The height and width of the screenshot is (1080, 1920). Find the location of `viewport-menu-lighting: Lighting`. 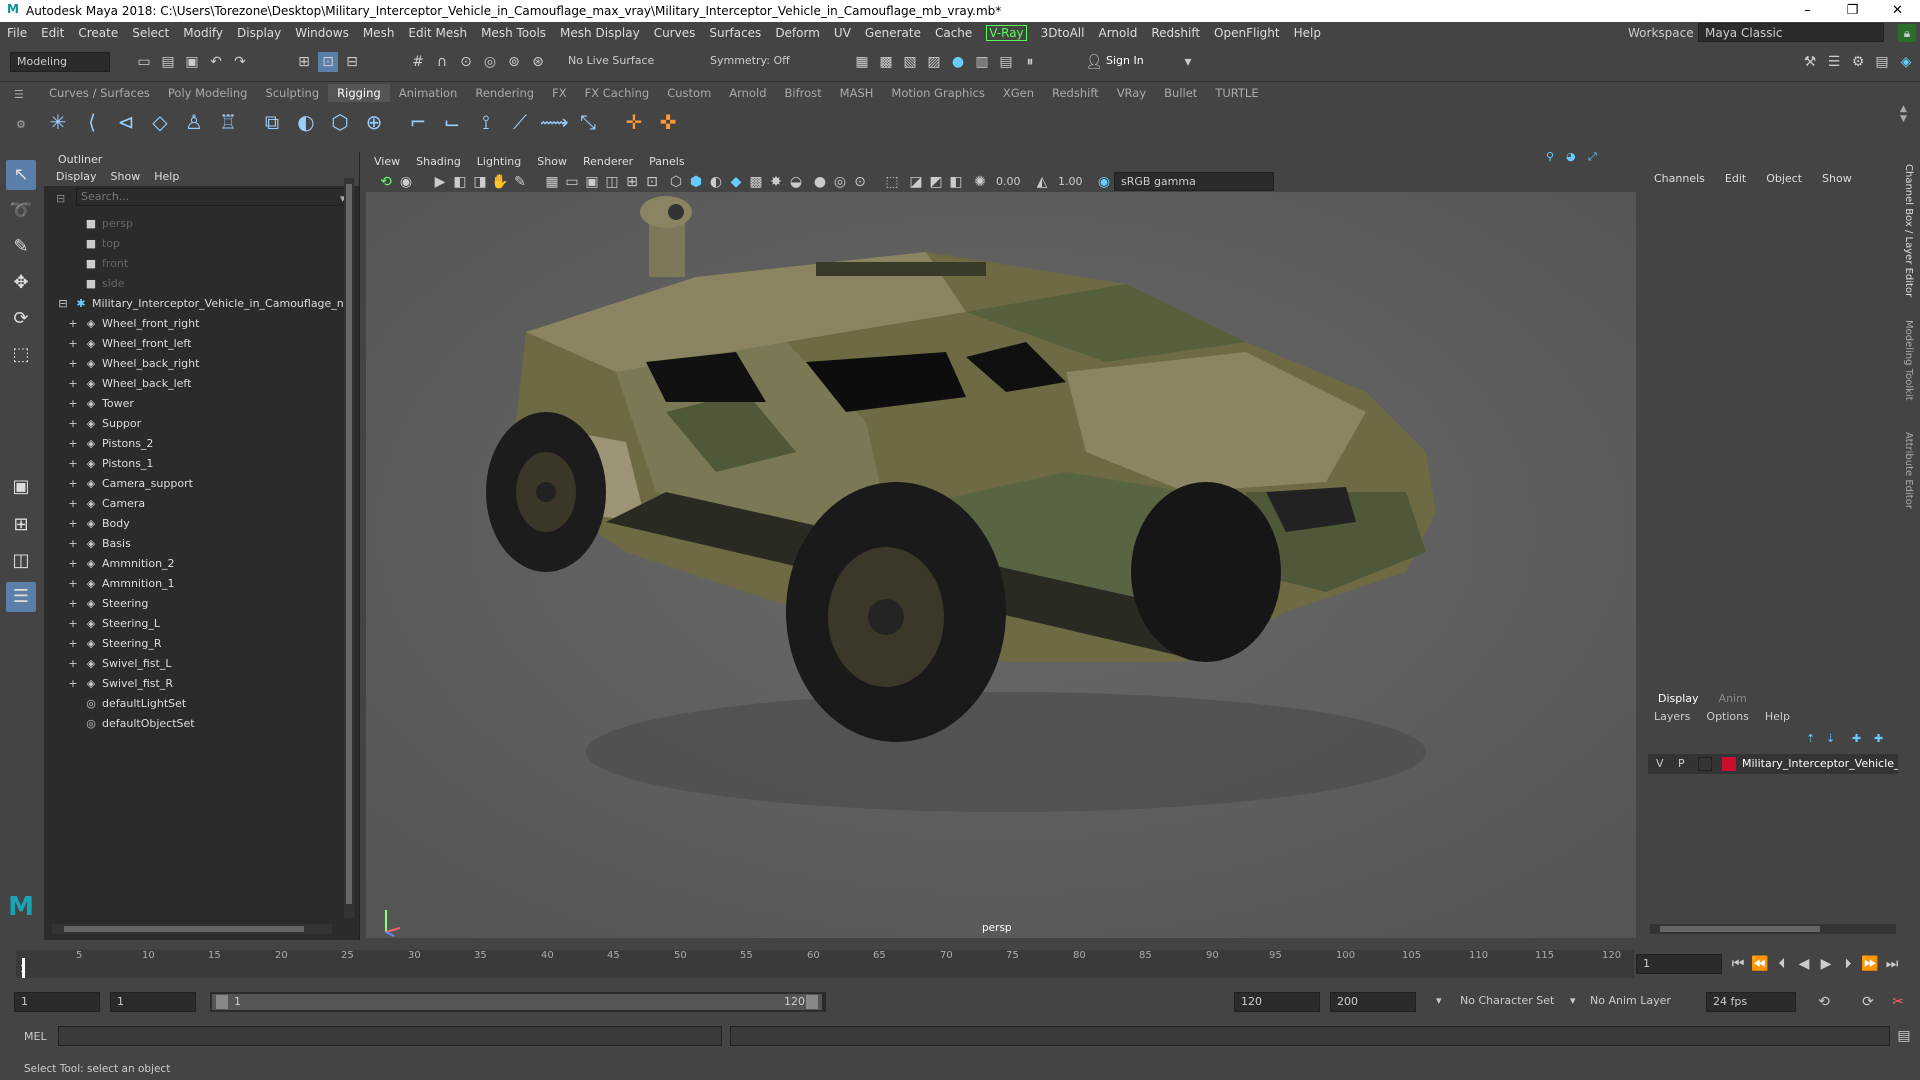

viewport-menu-lighting: Lighting is located at coordinates (499, 162).